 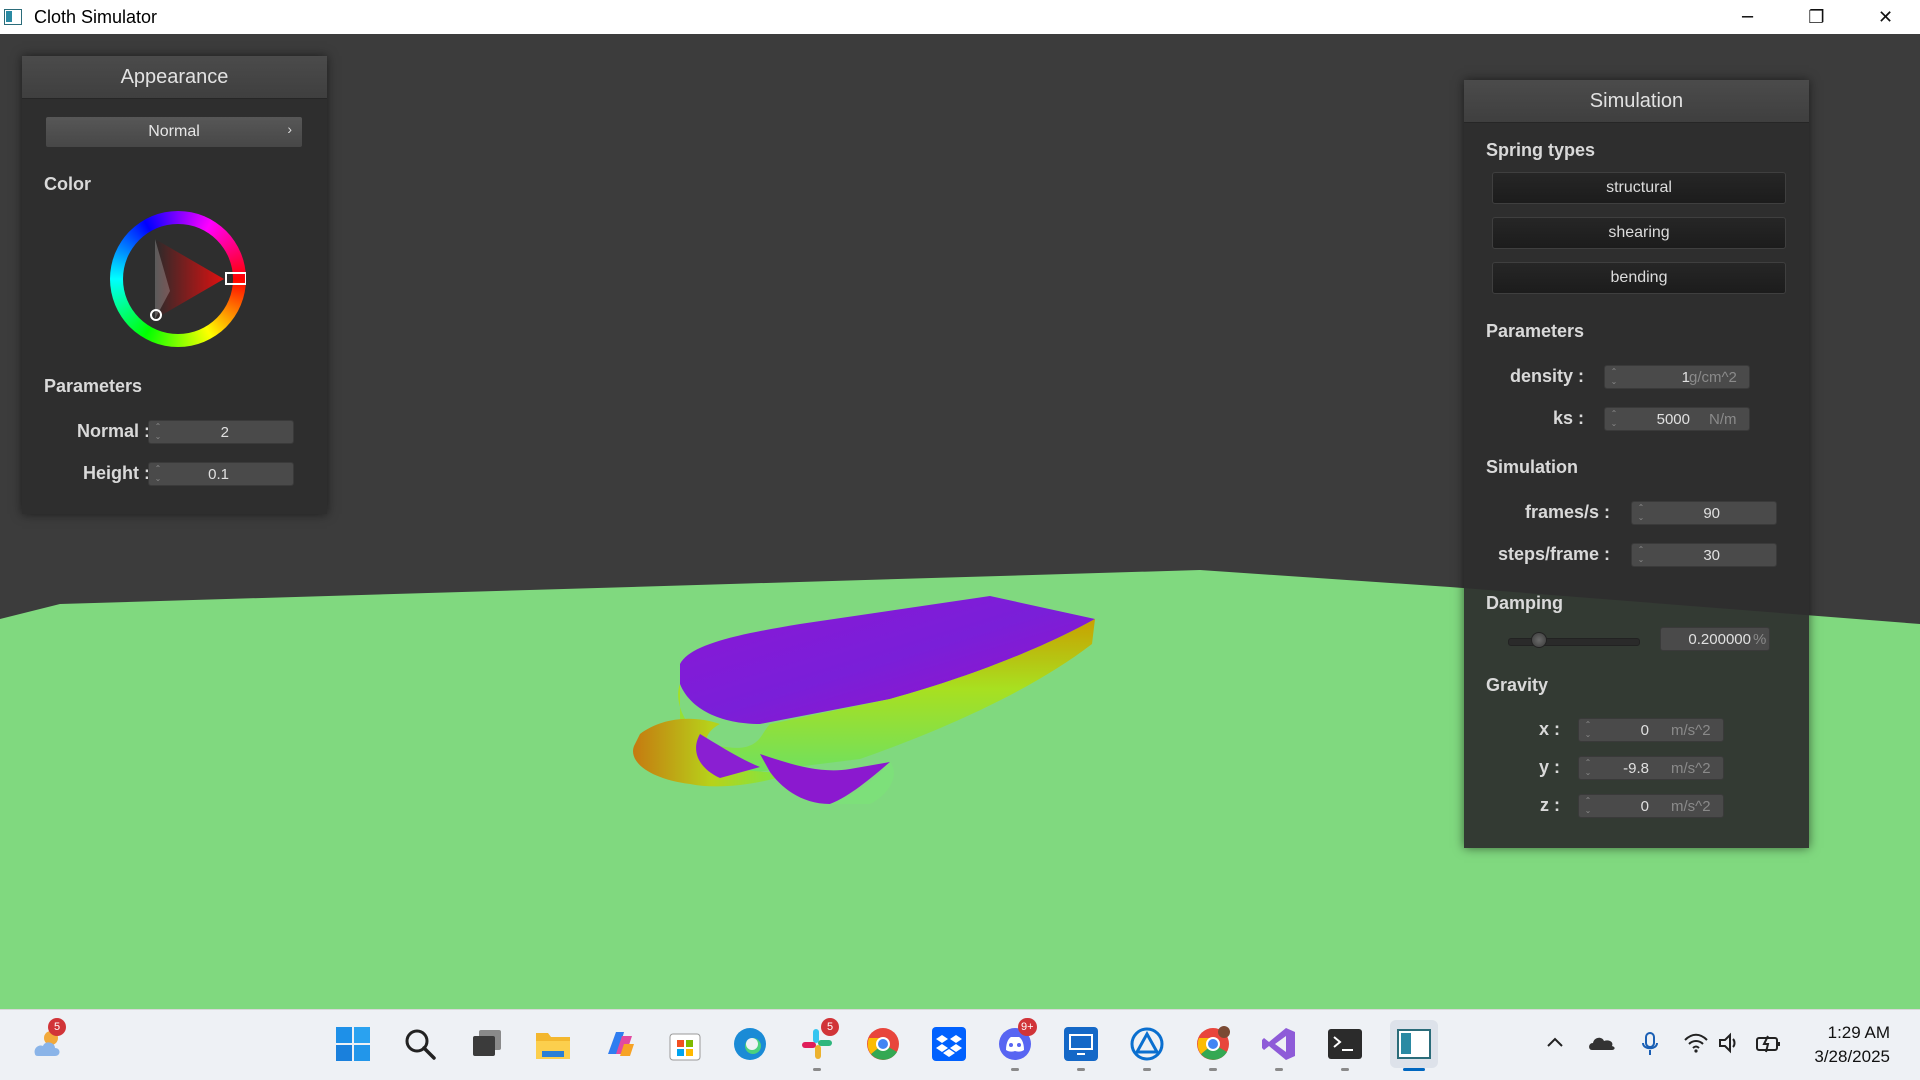 I want to click on close-button: ✕, so click(x=1885, y=17).